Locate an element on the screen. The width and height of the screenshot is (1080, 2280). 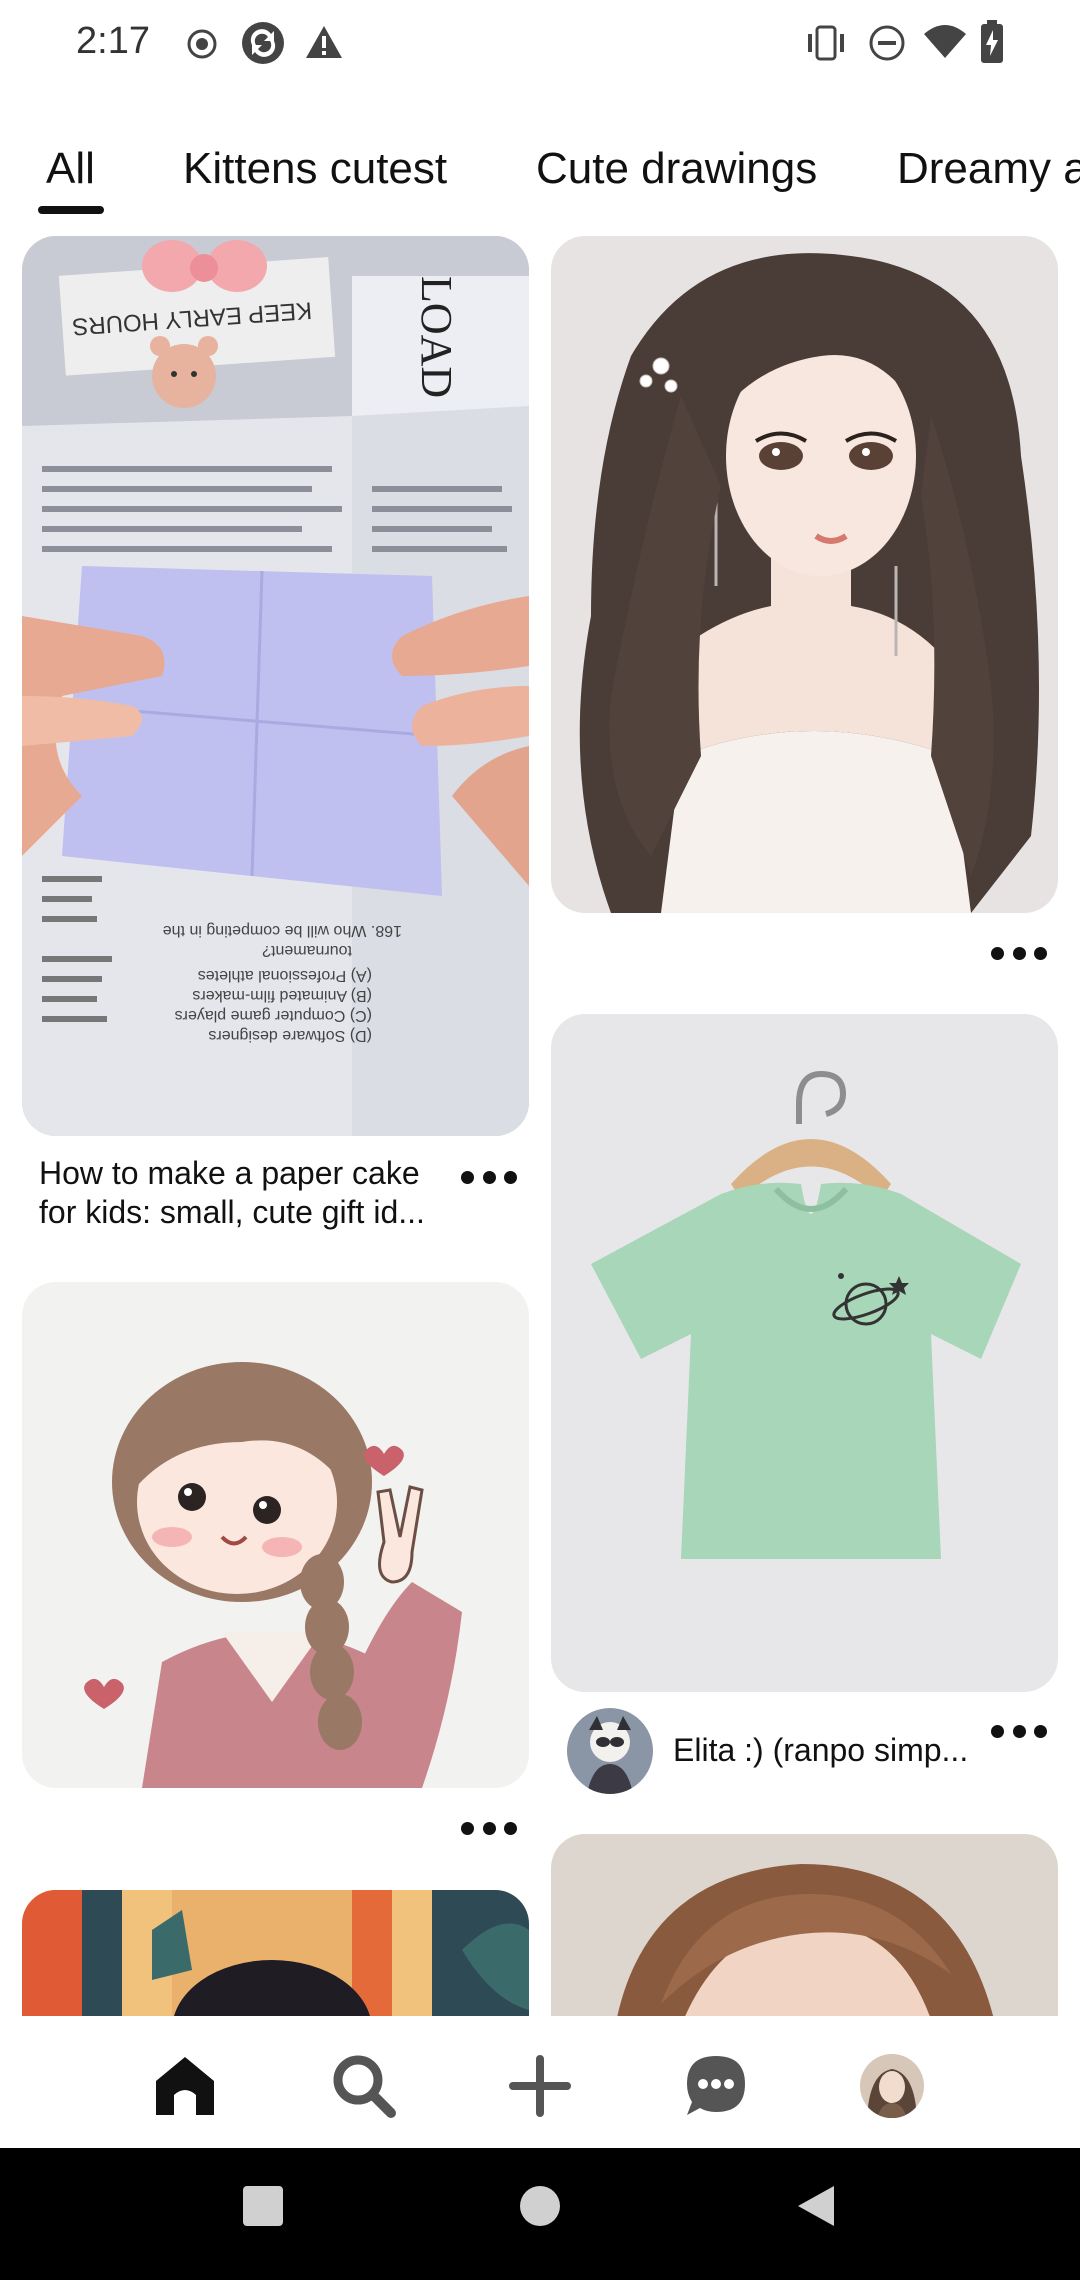
tab-cute-drawings: Cute drawings is located at coordinates (676, 169).